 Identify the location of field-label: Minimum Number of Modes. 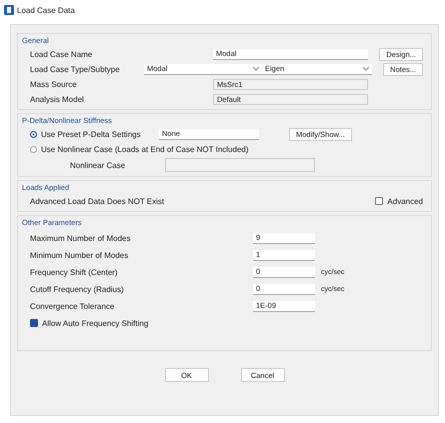
(80, 255).